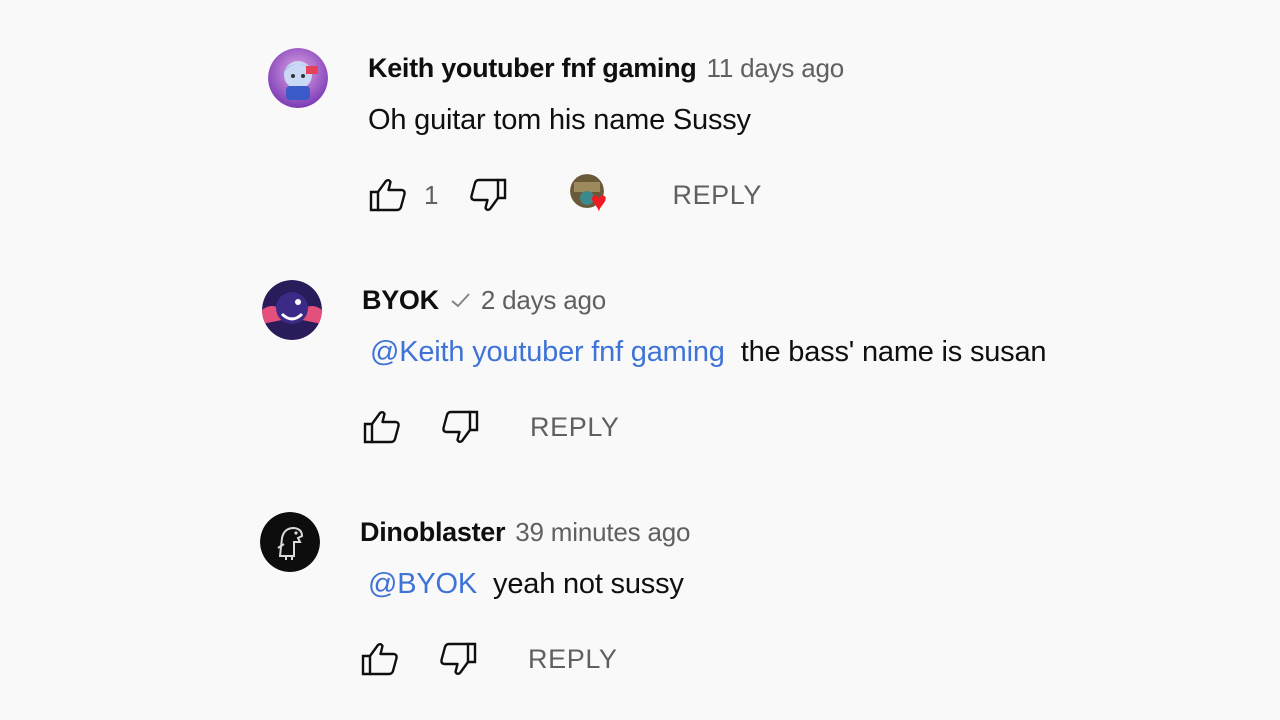 The width and height of the screenshot is (1280, 720). What do you see at coordinates (790, 532) in the screenshot?
I see `comment-header: Dinoblaster 39 minutes ago` at bounding box center [790, 532].